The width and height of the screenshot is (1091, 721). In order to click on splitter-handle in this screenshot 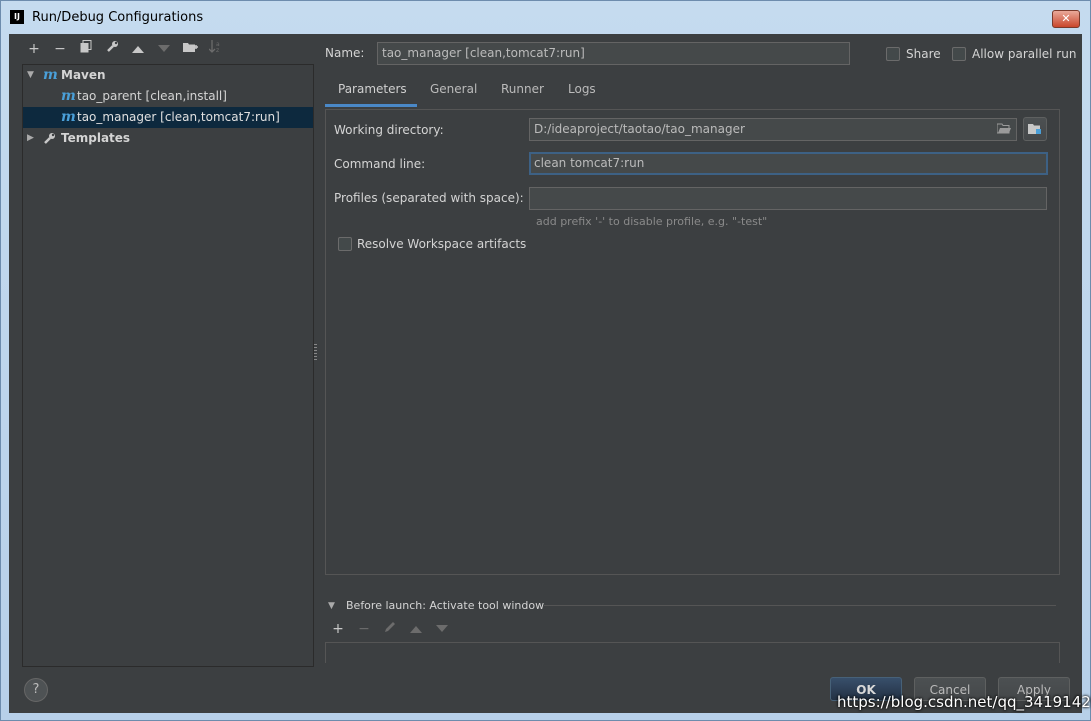, I will do `click(315, 352)`.